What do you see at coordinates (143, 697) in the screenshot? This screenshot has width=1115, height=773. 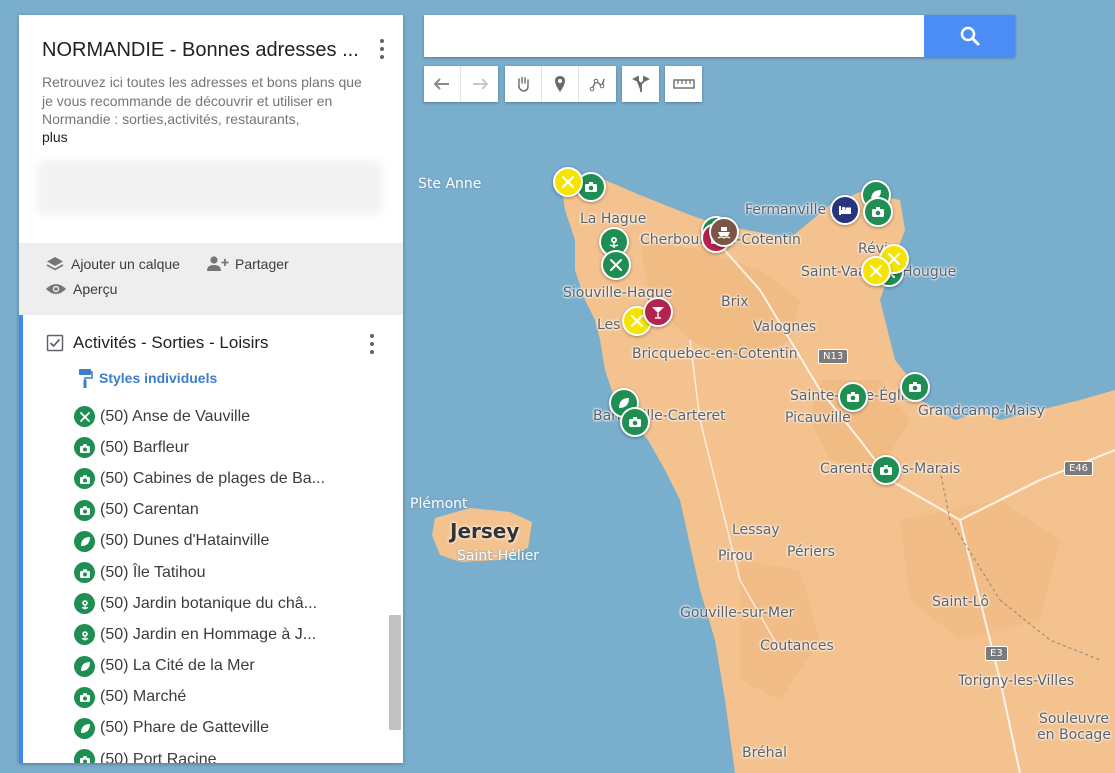 I see `list-item-label: (50) Marché` at bounding box center [143, 697].